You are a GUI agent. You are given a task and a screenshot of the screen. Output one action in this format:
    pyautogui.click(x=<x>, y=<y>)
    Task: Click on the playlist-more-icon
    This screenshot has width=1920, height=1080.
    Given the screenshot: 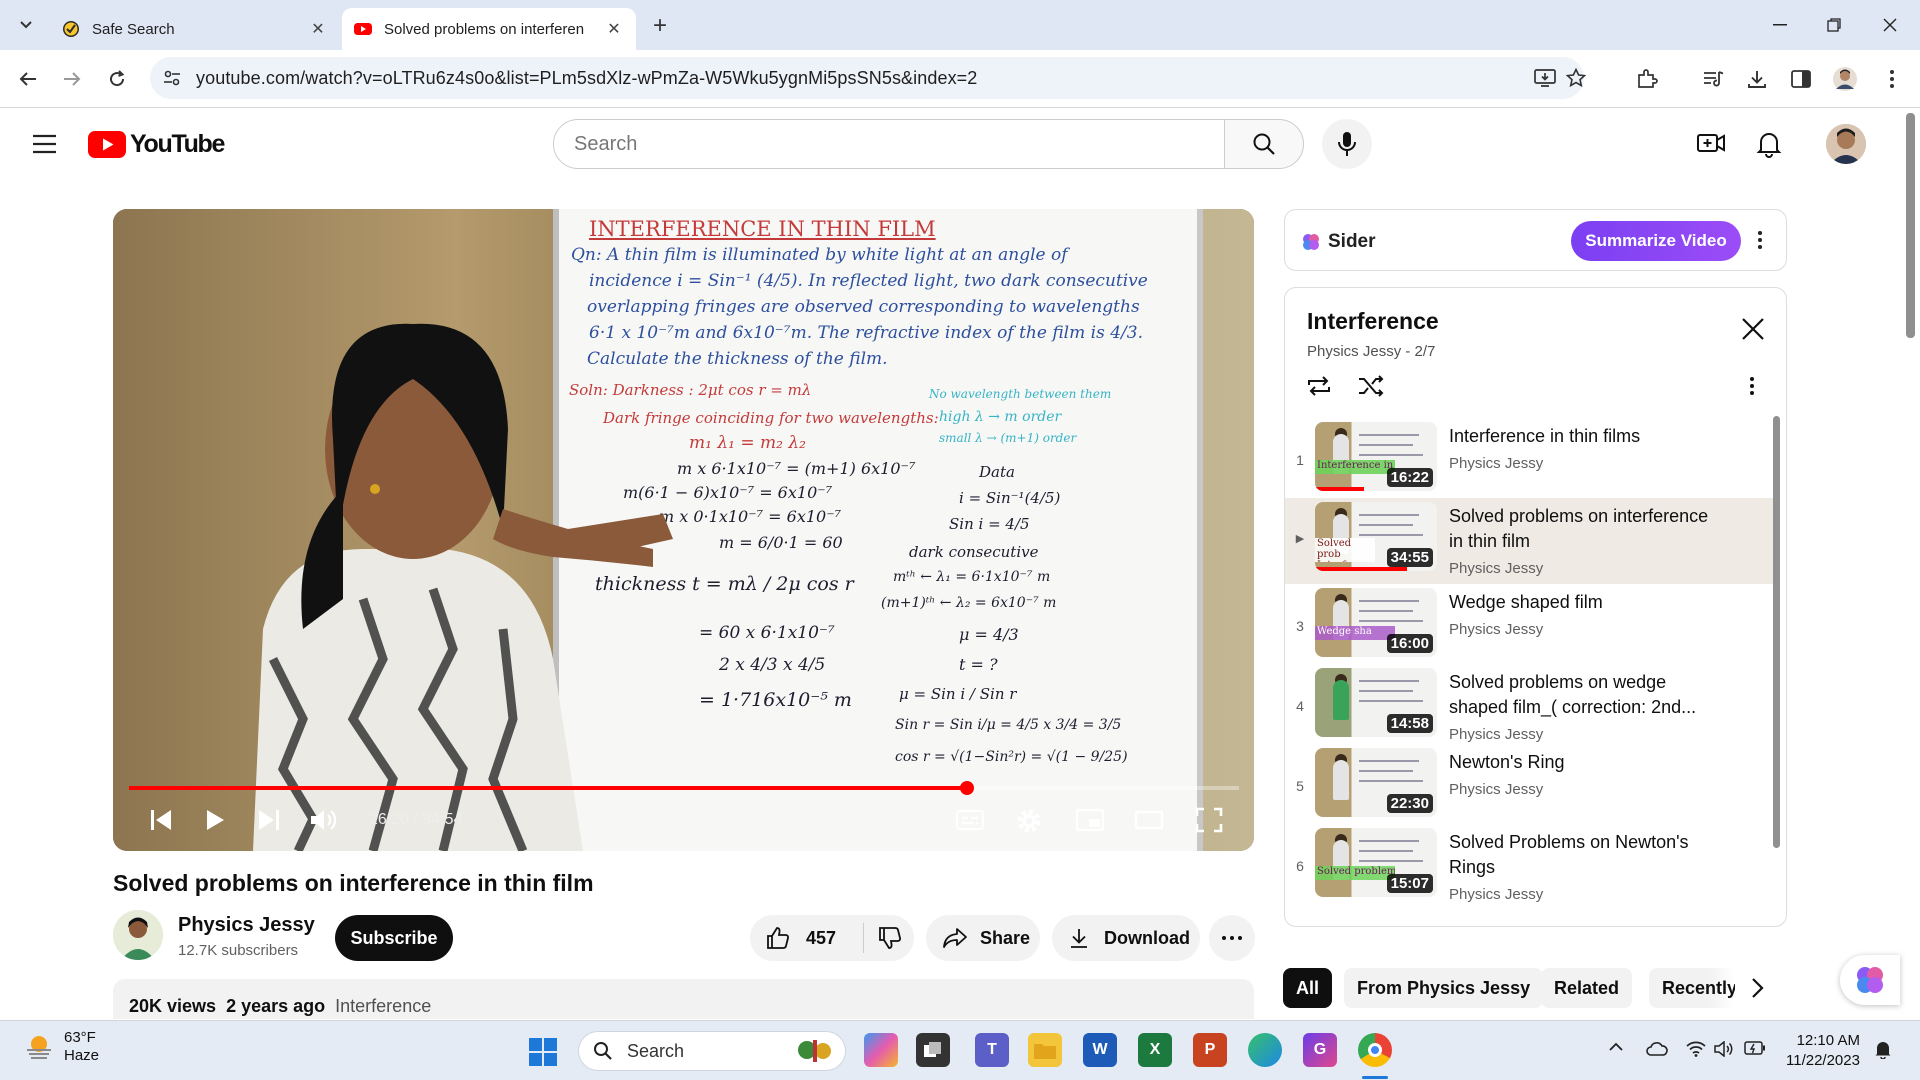 What is the action you would take?
    pyautogui.click(x=1752, y=386)
    